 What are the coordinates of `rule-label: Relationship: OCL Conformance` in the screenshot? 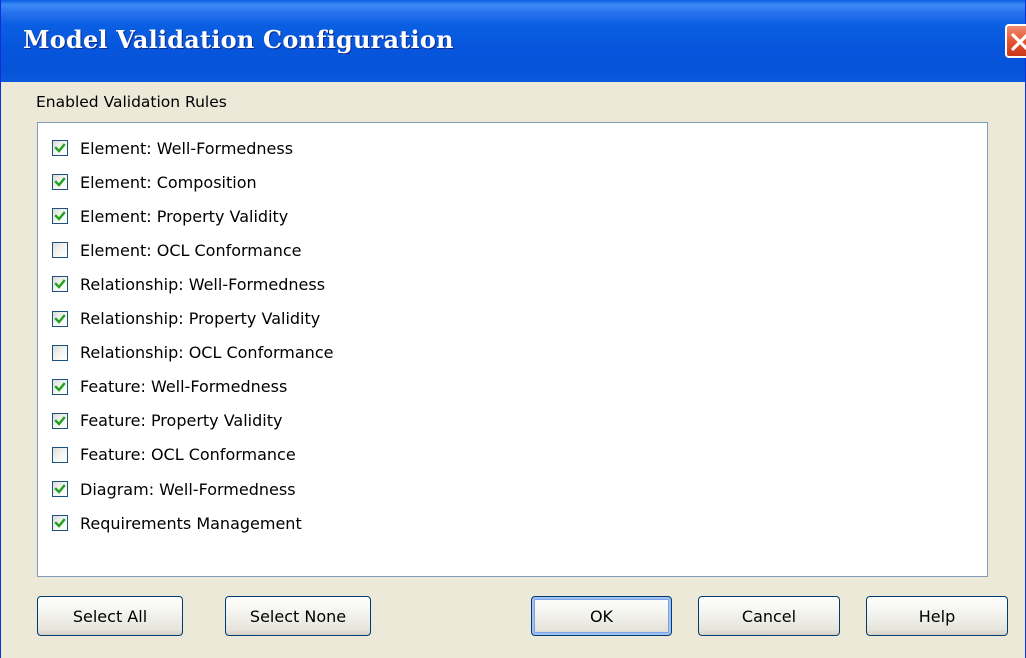 It's located at (207, 353).